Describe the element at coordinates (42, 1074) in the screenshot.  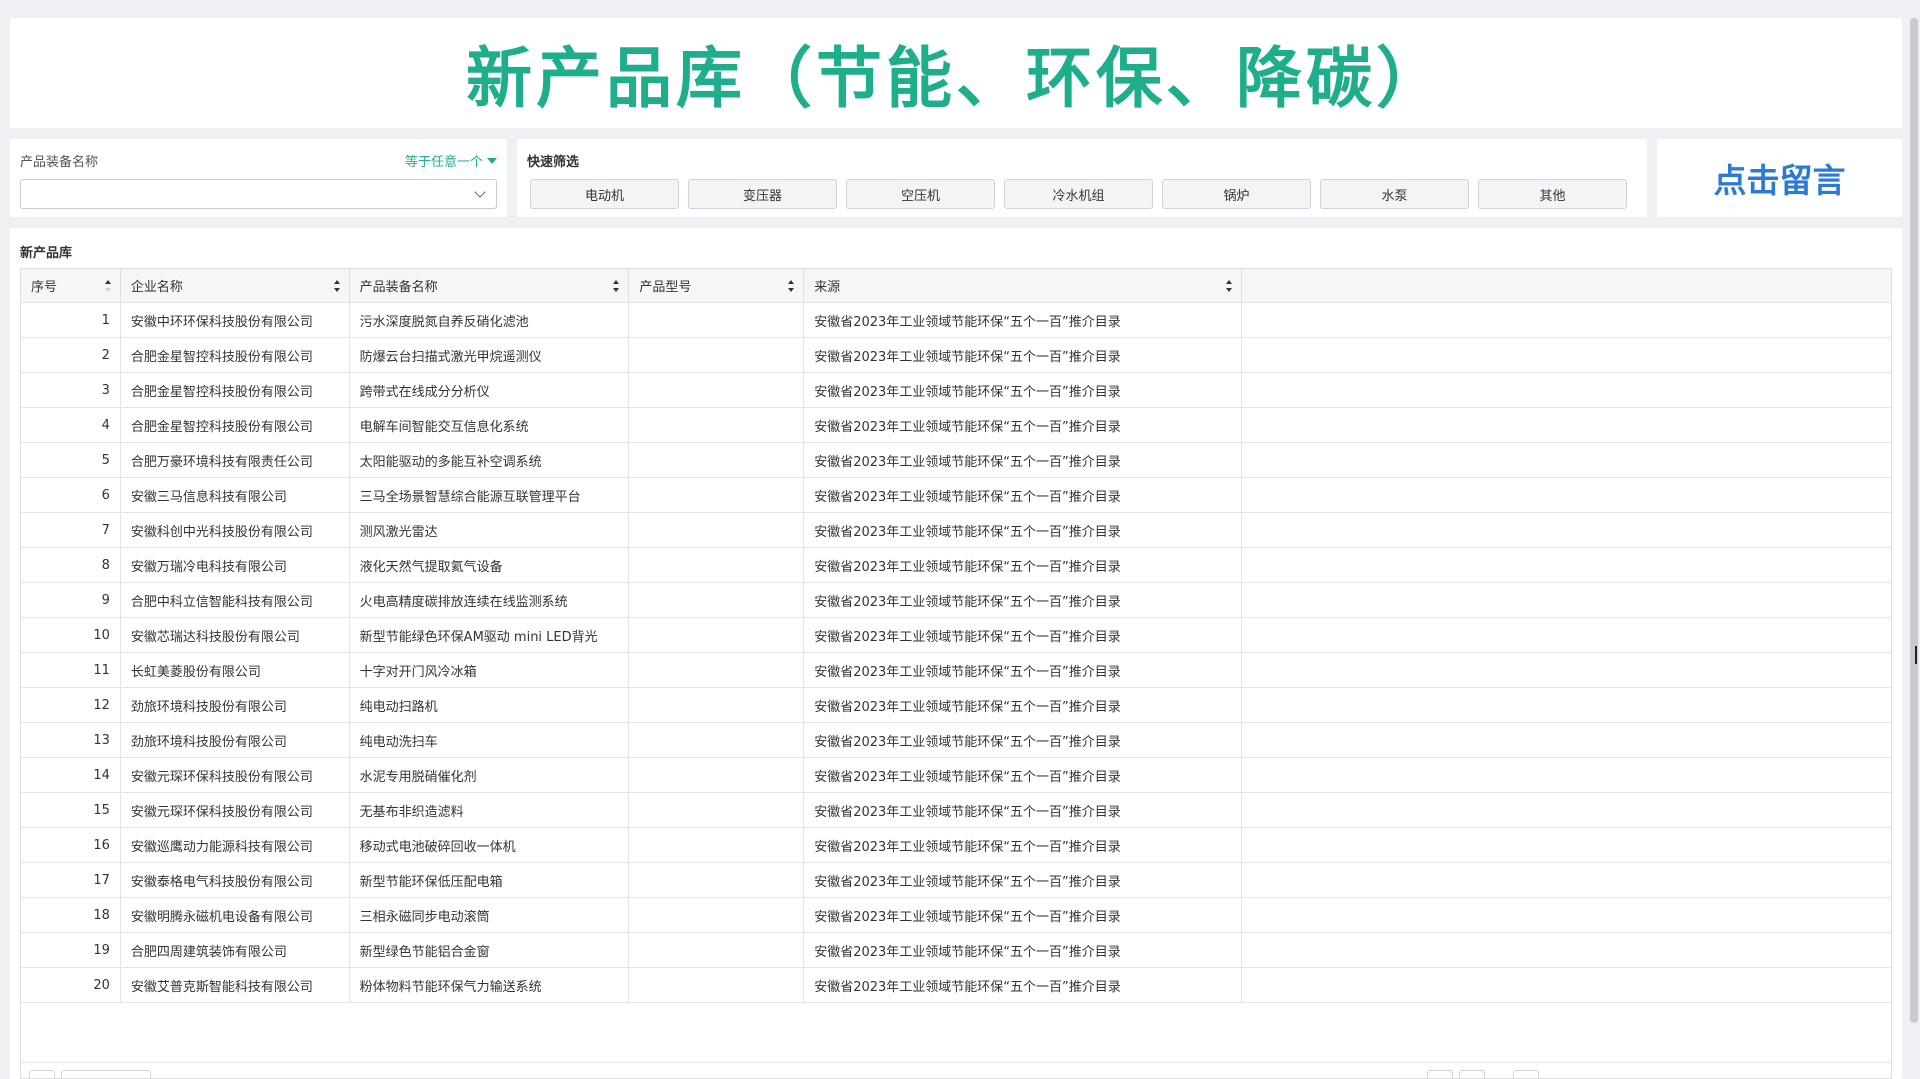
I see `page-size-button` at that location.